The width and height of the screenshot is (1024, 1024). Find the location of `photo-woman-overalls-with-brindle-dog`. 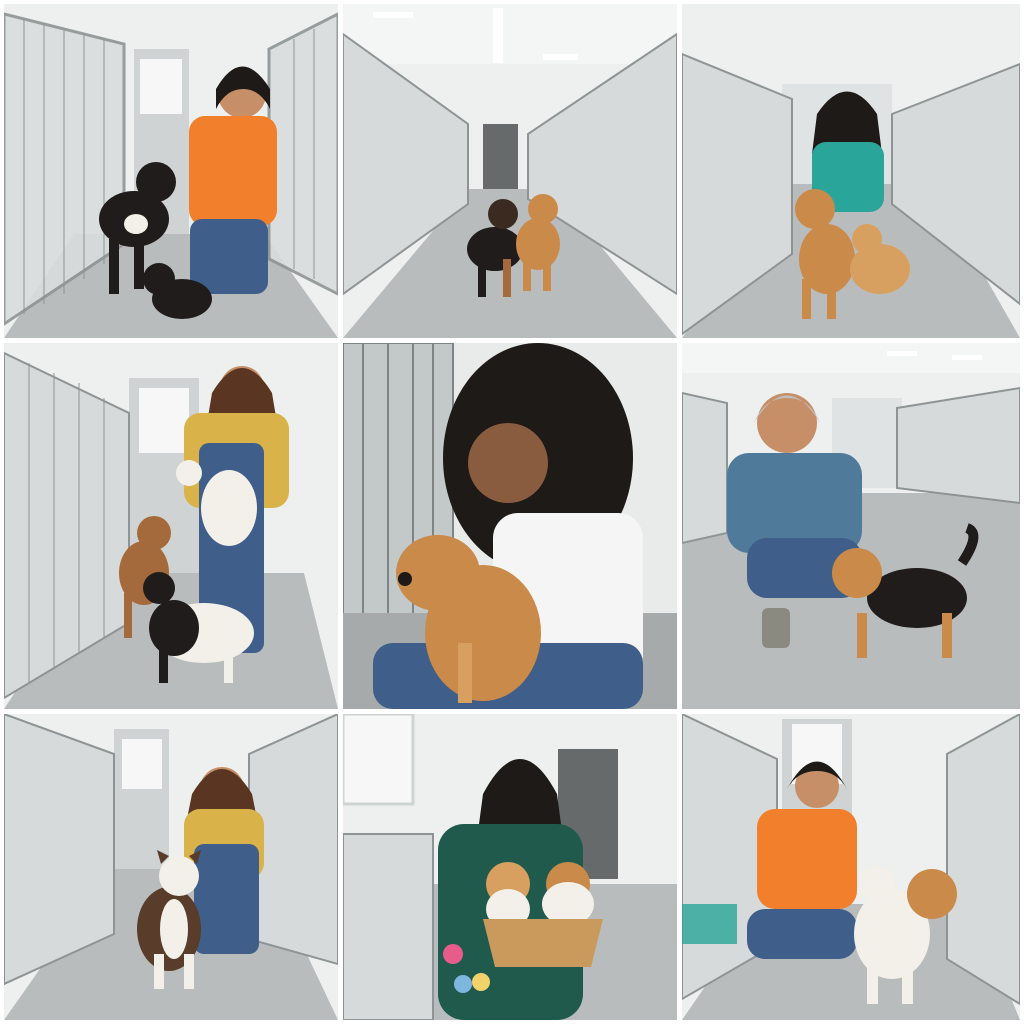

photo-woman-overalls-with-brindle-dog is located at coordinates (171, 867).